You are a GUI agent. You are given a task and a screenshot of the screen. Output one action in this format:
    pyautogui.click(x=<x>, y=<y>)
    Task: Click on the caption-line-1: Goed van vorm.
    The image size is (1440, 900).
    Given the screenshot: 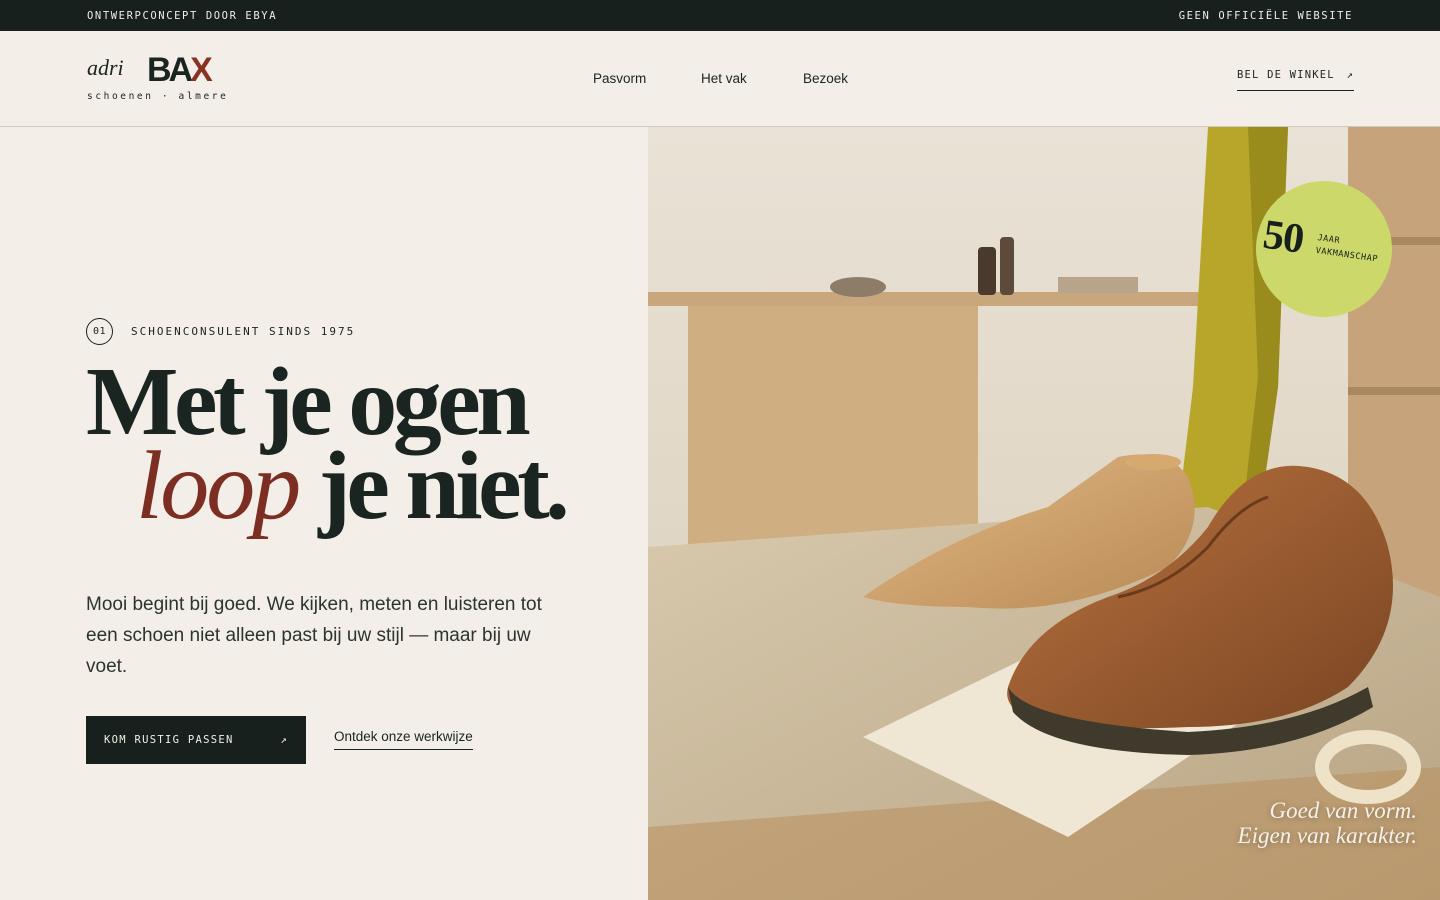 What is the action you would take?
    pyautogui.click(x=1343, y=810)
    